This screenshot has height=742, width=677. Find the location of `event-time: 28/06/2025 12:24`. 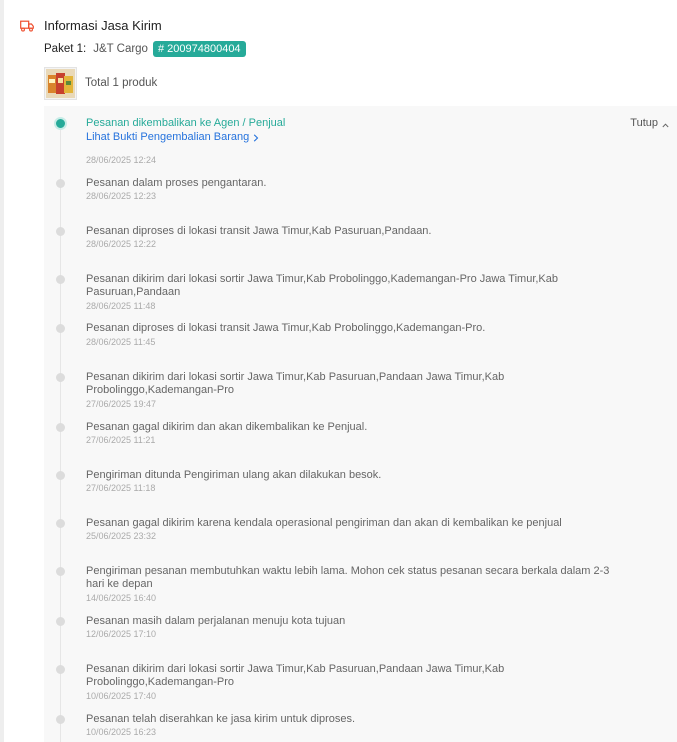

event-time: 28/06/2025 12:24 is located at coordinates (121, 160).